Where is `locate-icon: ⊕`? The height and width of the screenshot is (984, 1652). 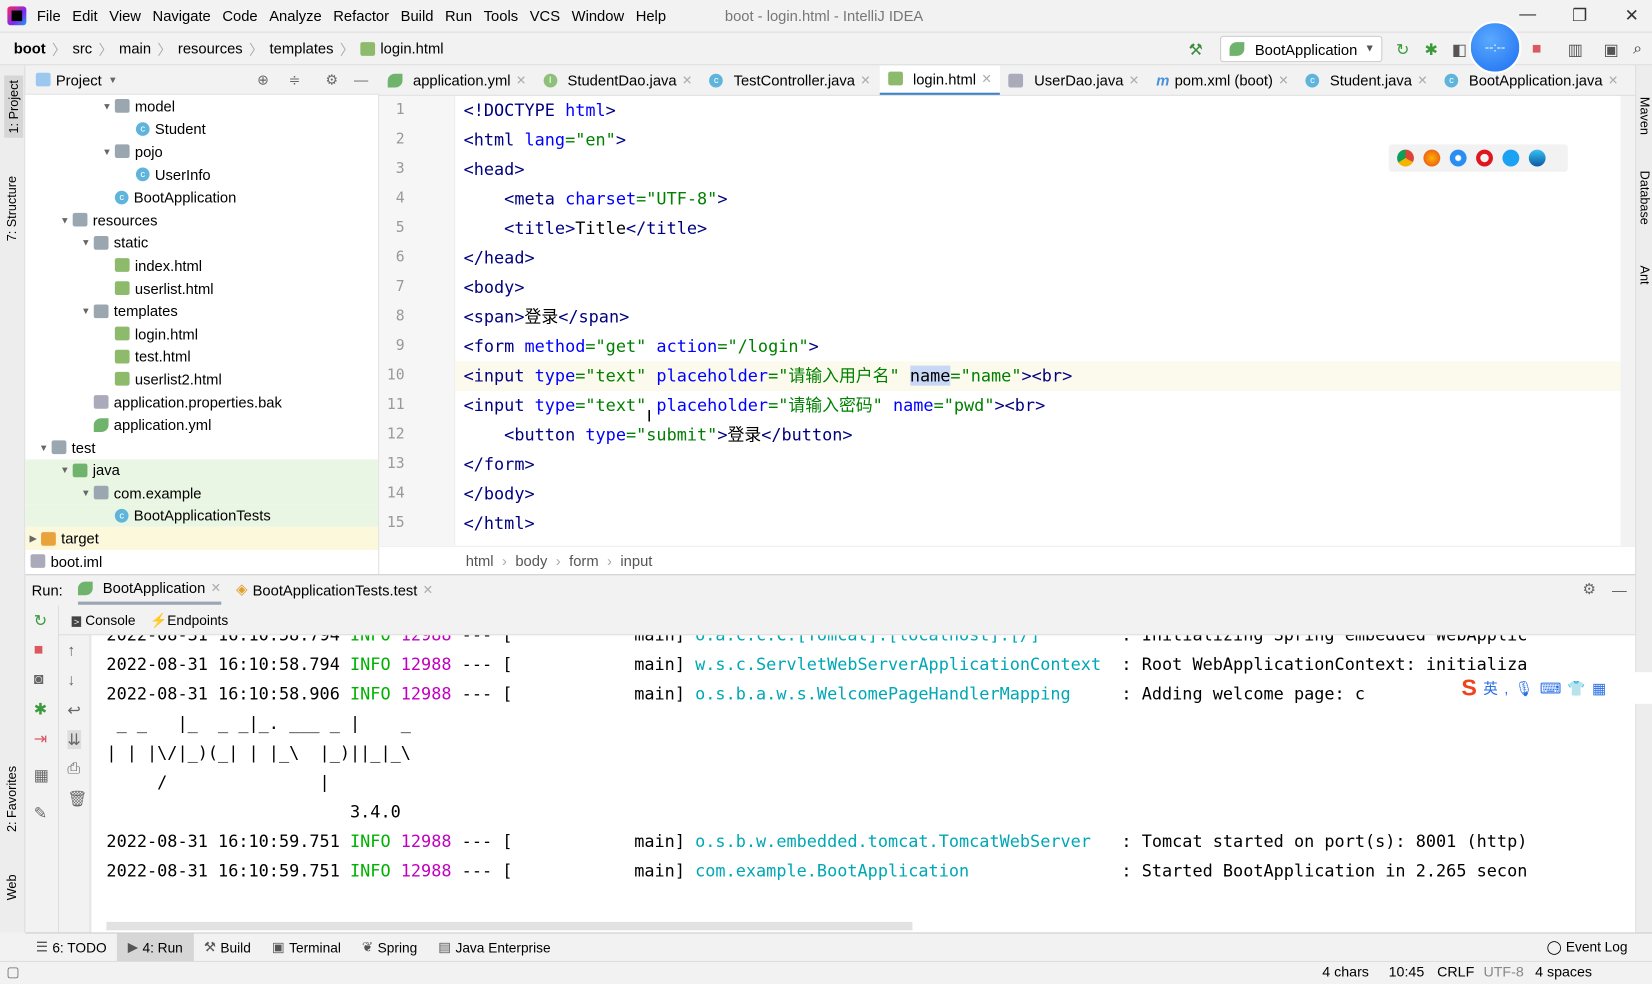 locate-icon: ⊕ is located at coordinates (263, 79).